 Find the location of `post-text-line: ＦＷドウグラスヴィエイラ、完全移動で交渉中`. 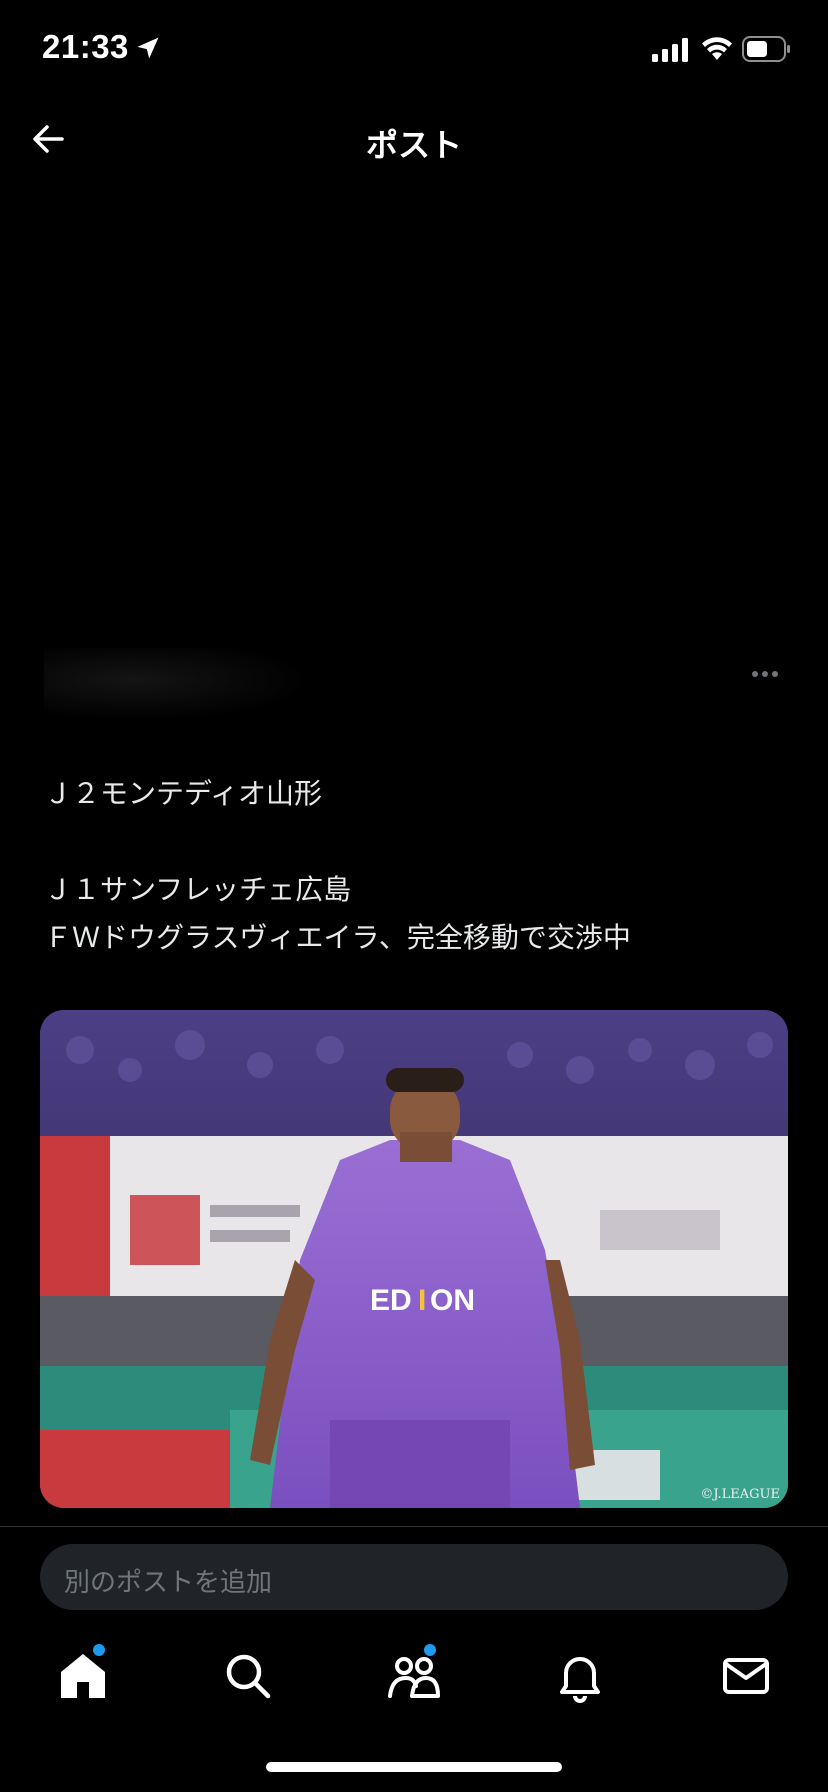

post-text-line: ＦＷドウグラスヴィエイラ、完全移動で交渉中 is located at coordinates (337, 937).